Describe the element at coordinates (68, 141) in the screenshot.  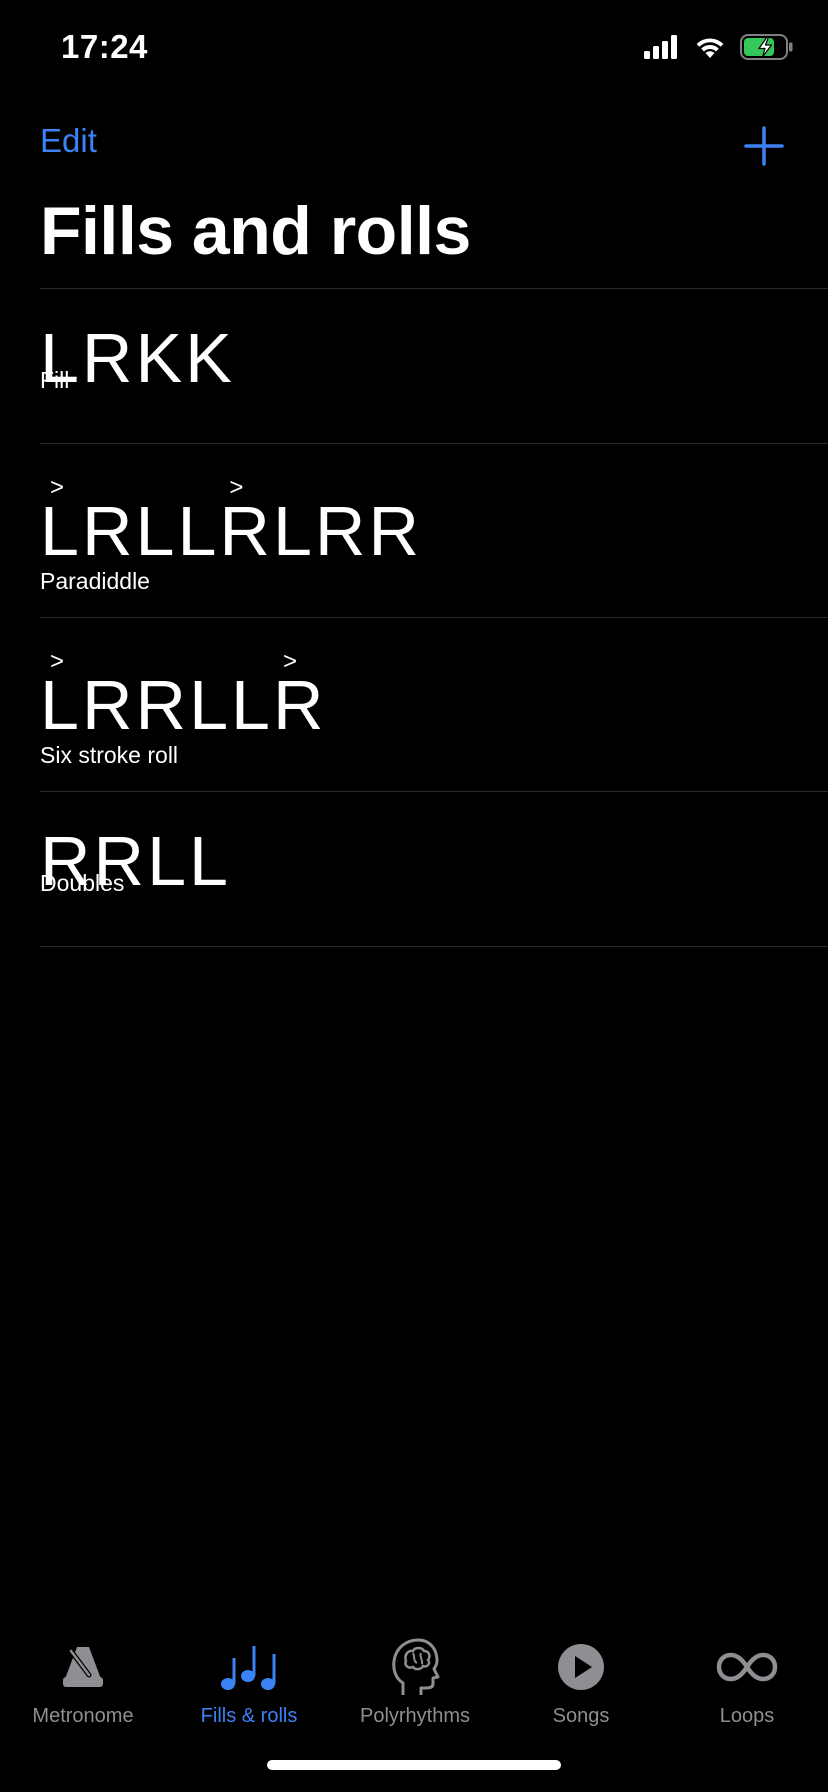
I see `edit-button: Edit` at that location.